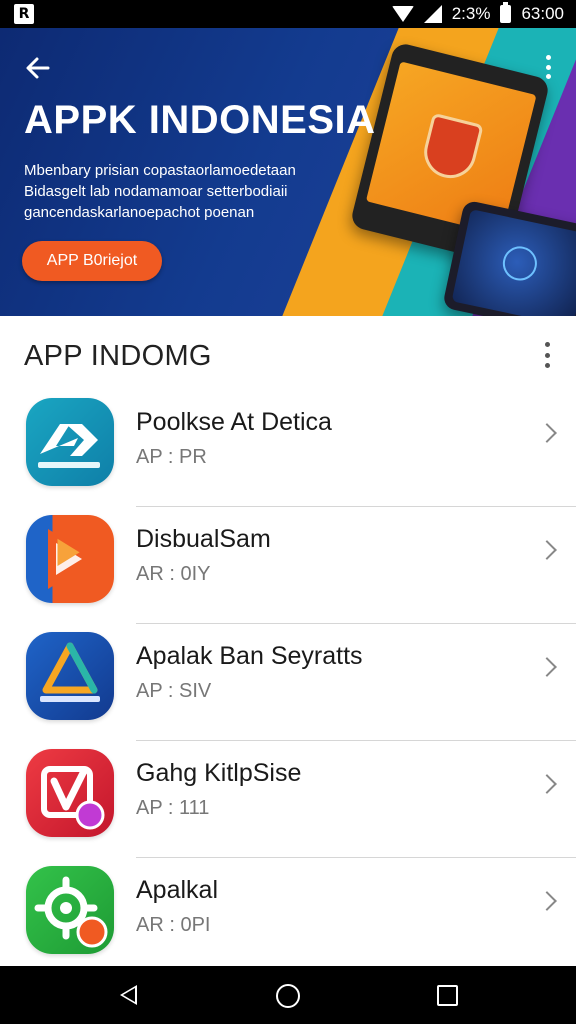 This screenshot has height=1024, width=576. I want to click on app-name: Poolkse At Detica, so click(234, 422).